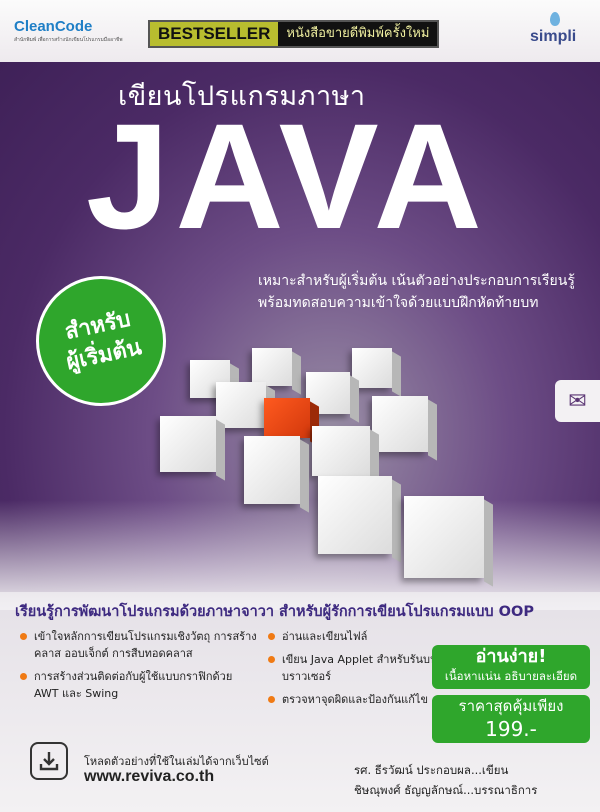 The width and height of the screenshot is (600, 812). Describe the element at coordinates (353, 668) in the screenshot. I see `list-item: เขียน Java Applet สำหรับรันบนบราวเซอร์` at that location.